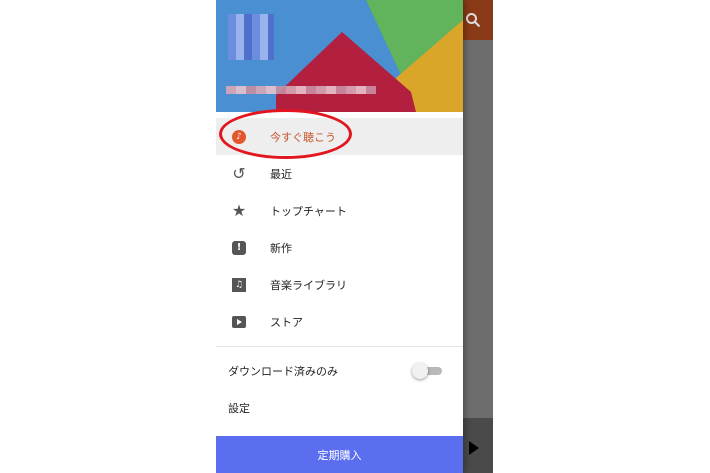  What do you see at coordinates (239, 321) in the screenshot?
I see `store-icon` at bounding box center [239, 321].